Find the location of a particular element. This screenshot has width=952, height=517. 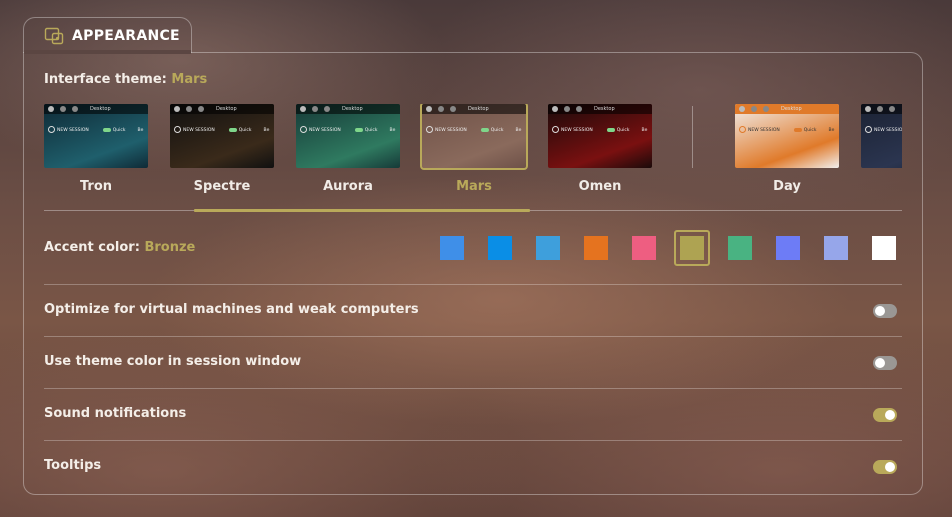

setting-optimize-vm-toggle is located at coordinates (885, 311).